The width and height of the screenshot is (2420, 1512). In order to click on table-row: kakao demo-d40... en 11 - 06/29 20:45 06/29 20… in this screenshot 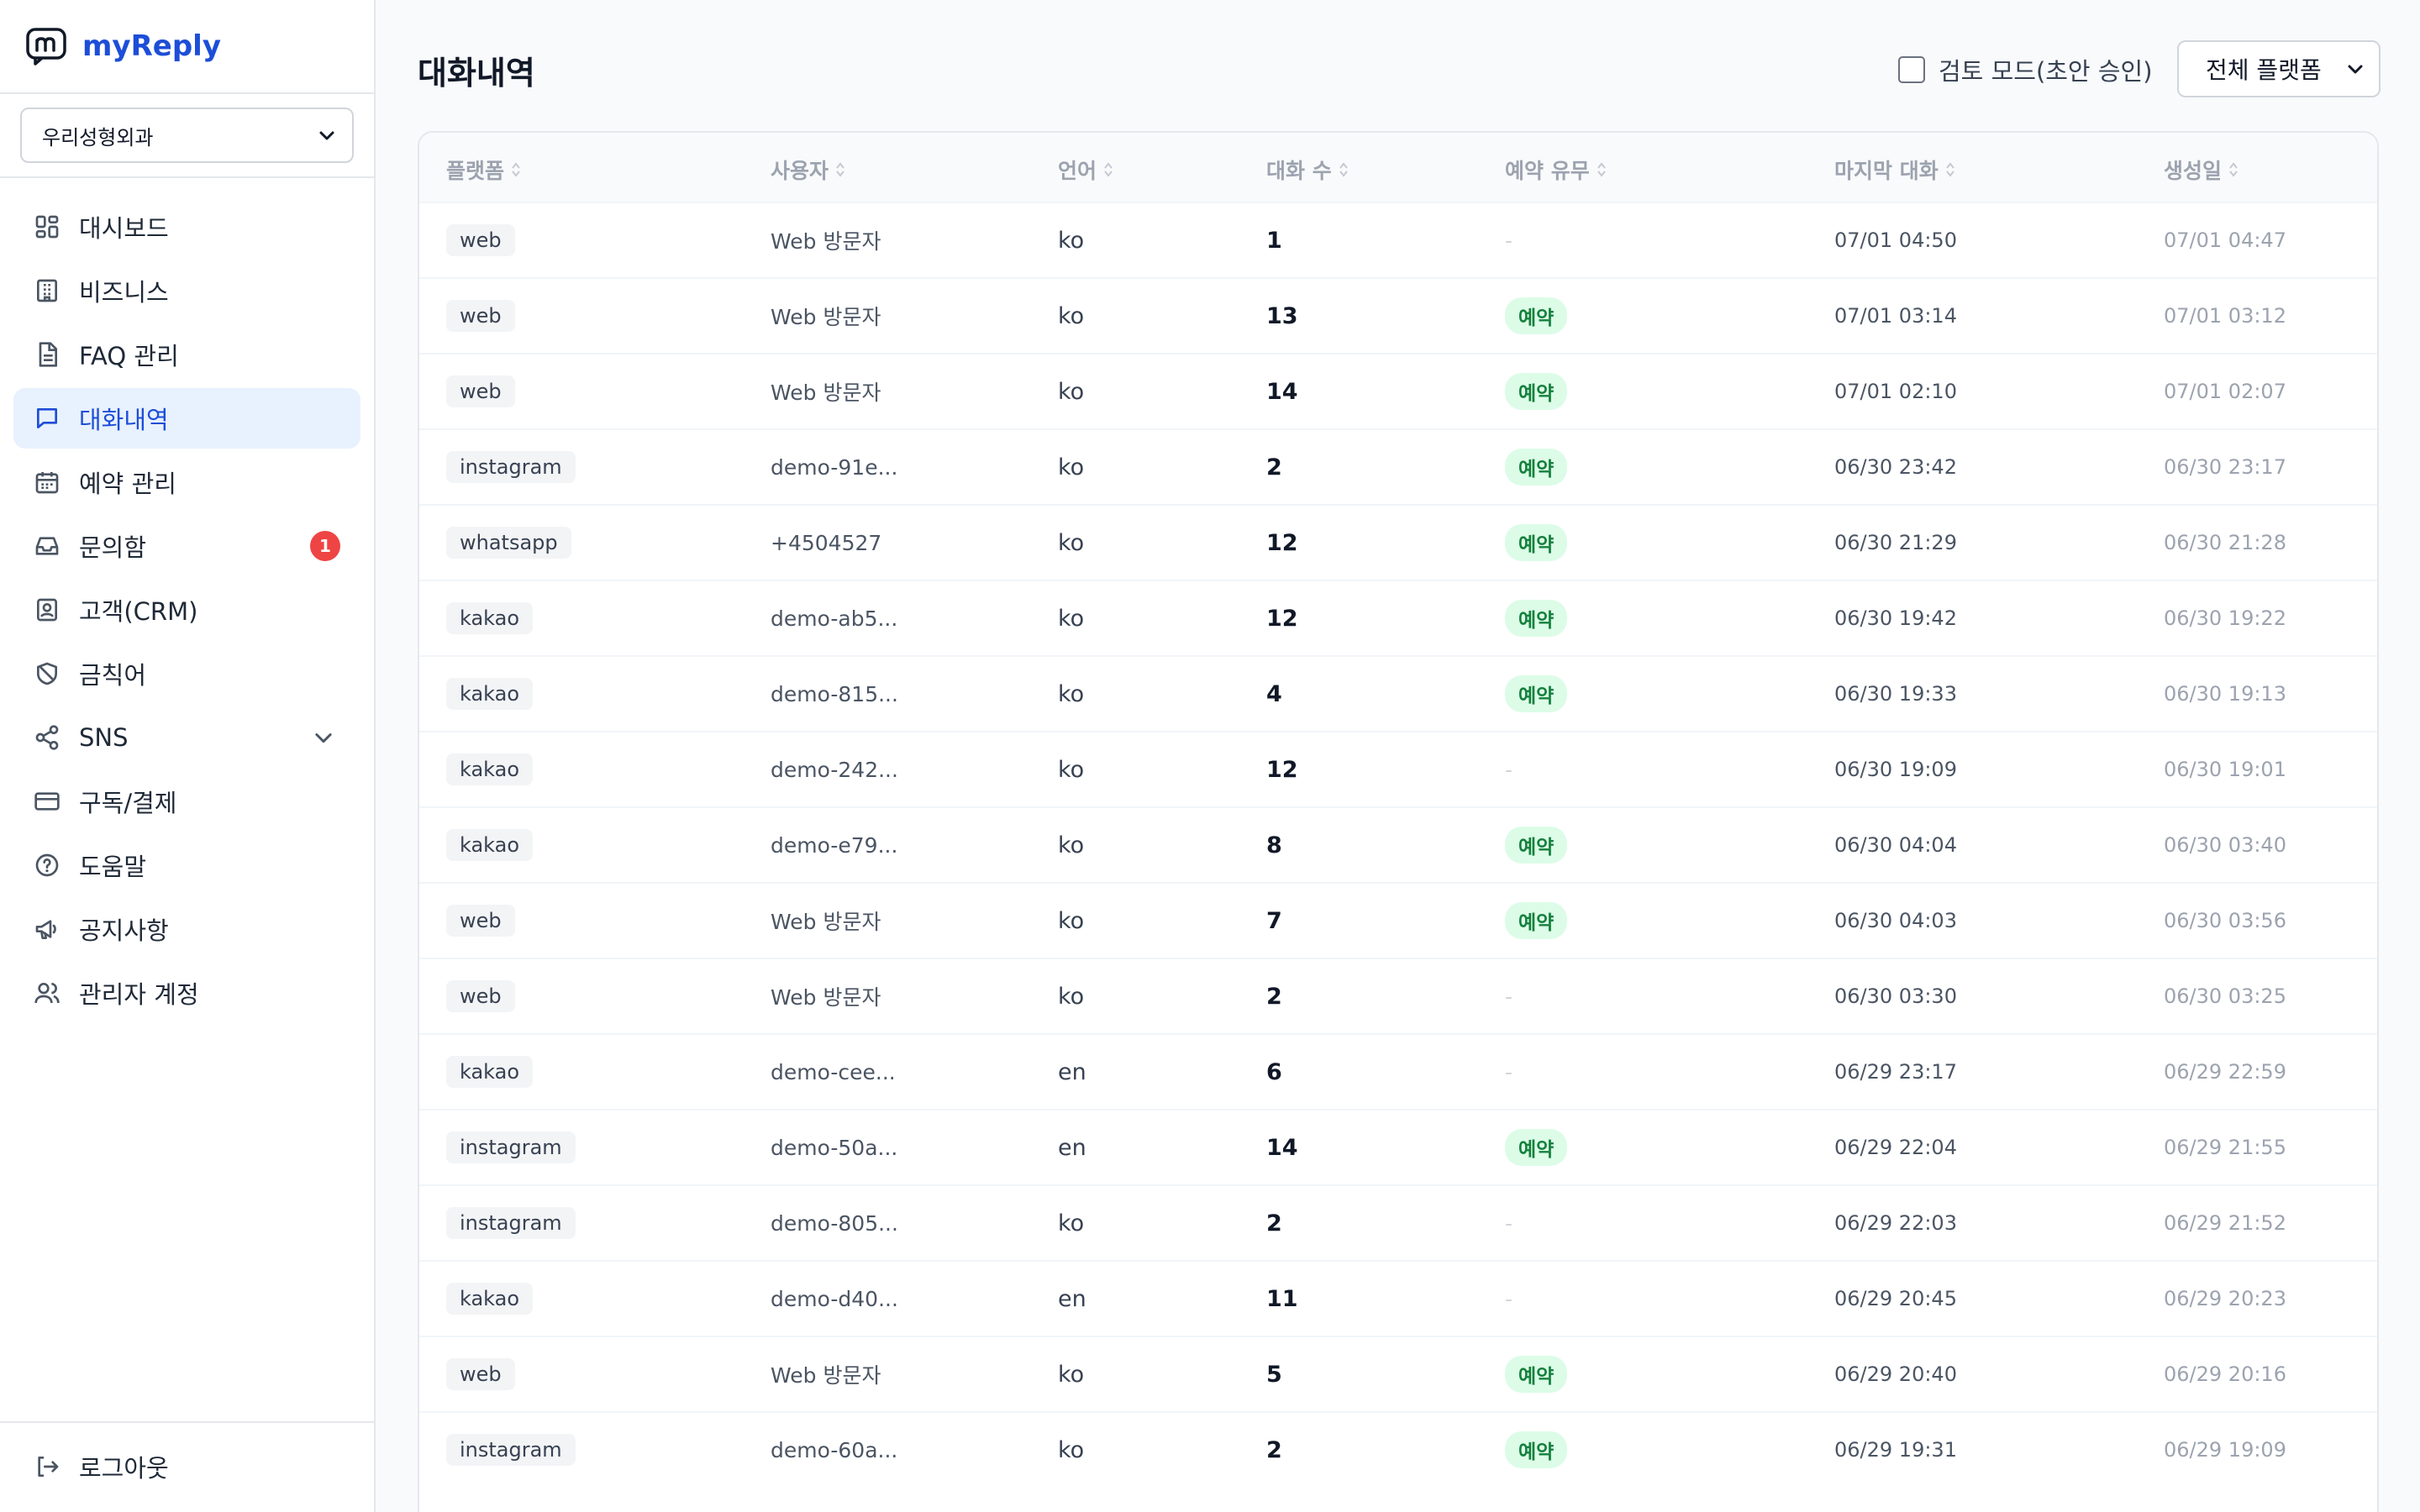, I will do `click(1398, 1298)`.